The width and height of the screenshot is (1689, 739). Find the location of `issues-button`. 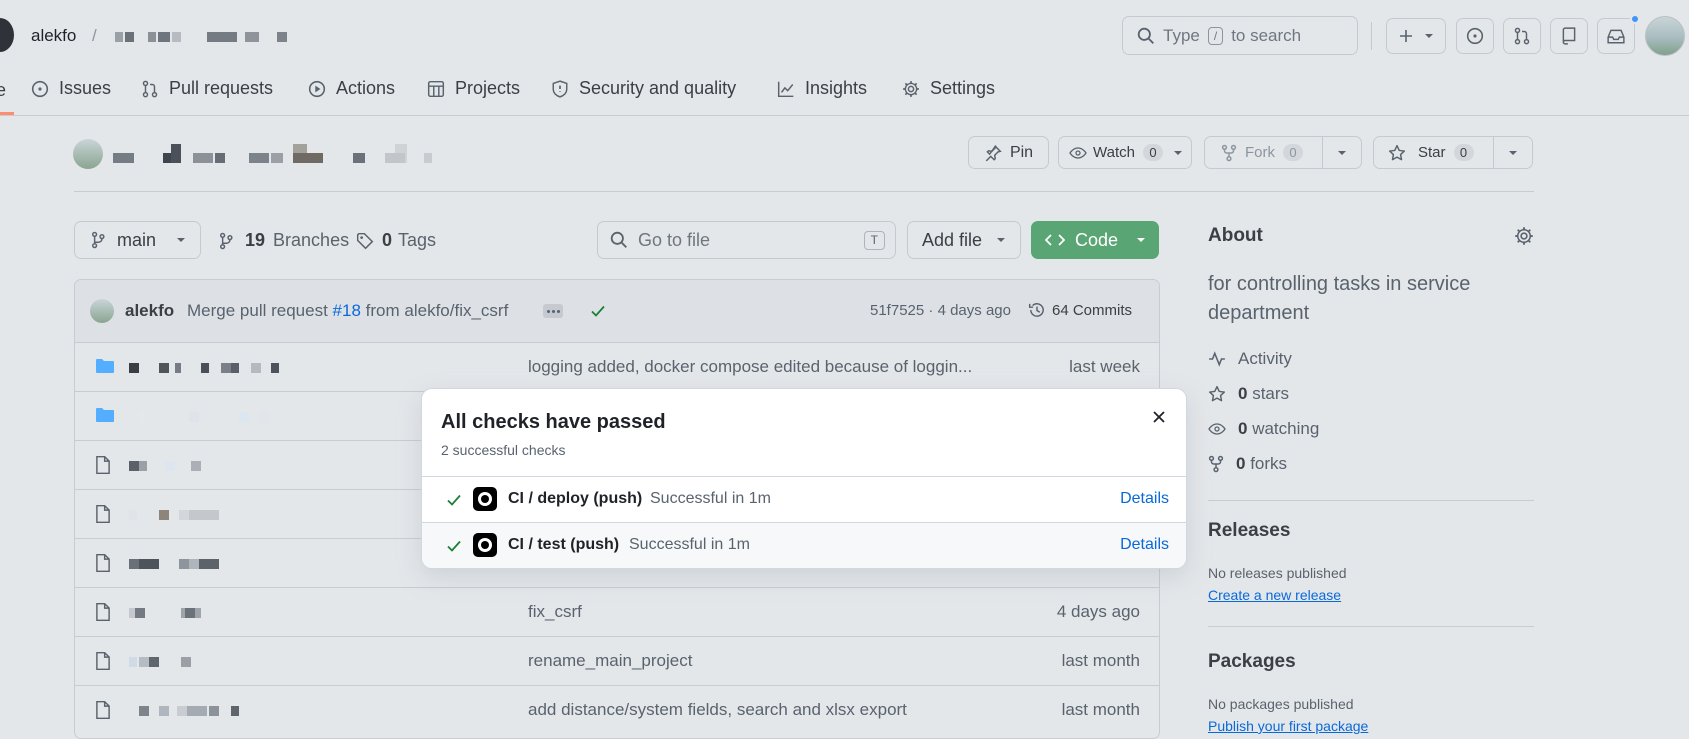

issues-button is located at coordinates (1475, 36).